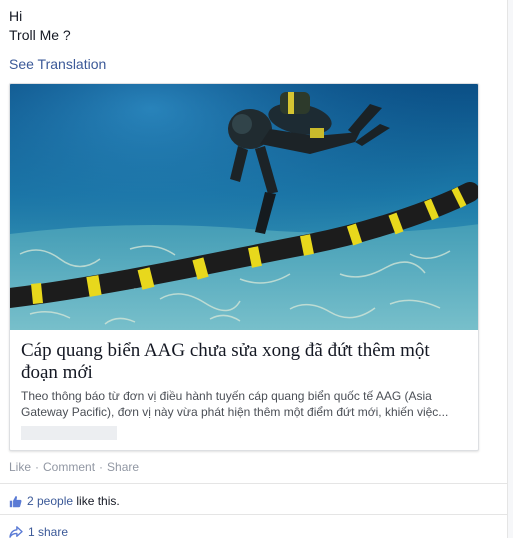 This screenshot has width=513, height=538. What do you see at coordinates (48, 531) in the screenshot?
I see `shares-count-link: 1 share` at bounding box center [48, 531].